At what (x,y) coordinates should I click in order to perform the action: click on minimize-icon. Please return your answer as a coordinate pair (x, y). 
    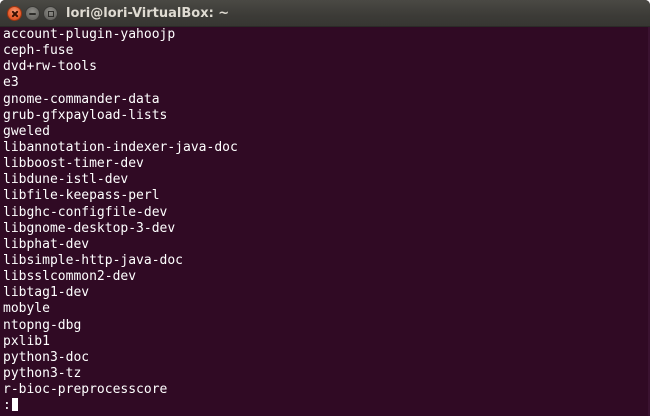
    Looking at the image, I should click on (32, 13).